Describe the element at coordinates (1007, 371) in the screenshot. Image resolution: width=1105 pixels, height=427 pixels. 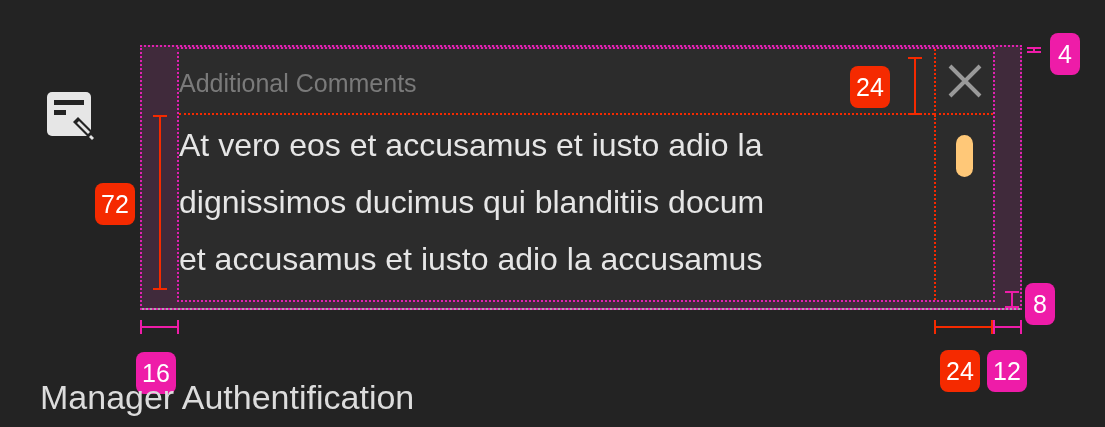
I see `measurement-badge: 12` at that location.